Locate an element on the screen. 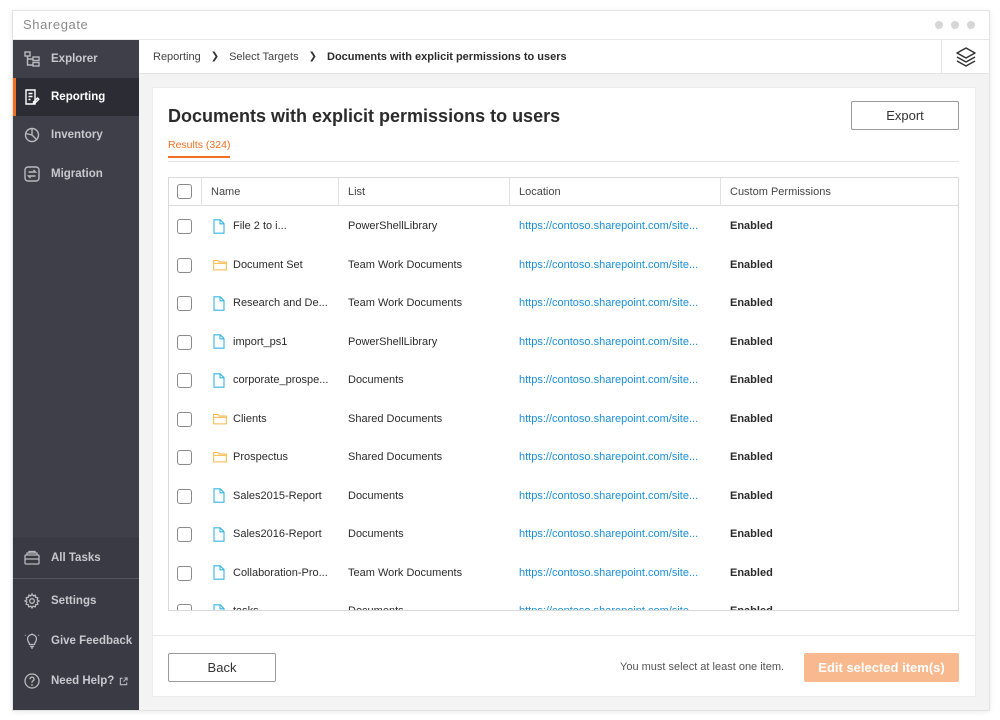 Image resolution: width=1000 pixels, height=720 pixels. sidebar-item-inventory: Inventory is located at coordinates (76, 135).